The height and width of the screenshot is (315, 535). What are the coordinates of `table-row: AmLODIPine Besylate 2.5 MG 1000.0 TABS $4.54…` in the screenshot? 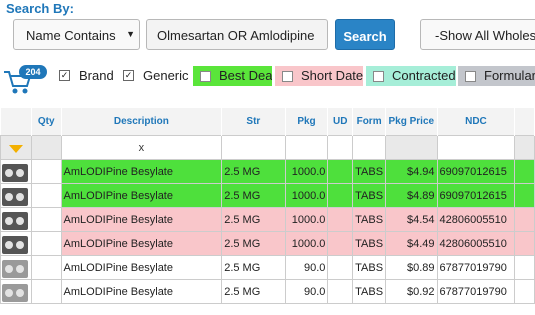 It's located at (267, 219).